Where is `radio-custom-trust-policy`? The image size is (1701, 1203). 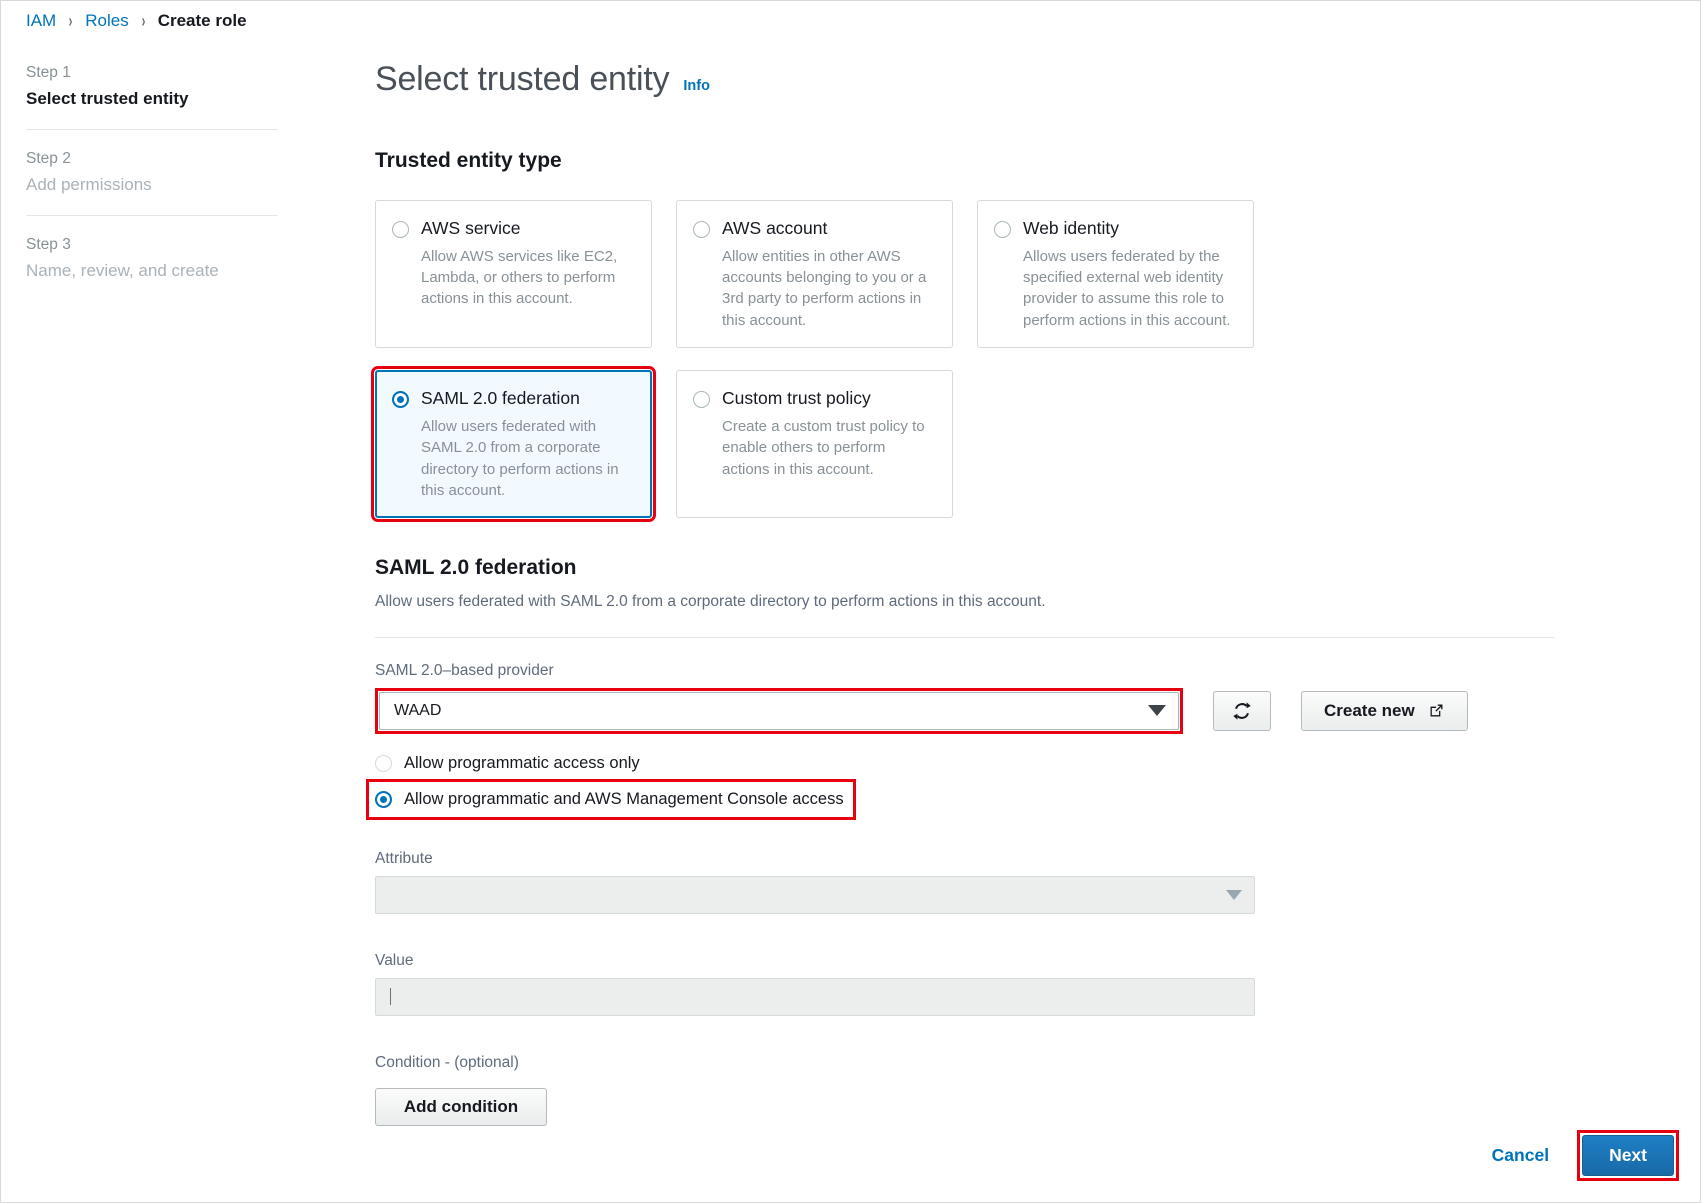
radio-custom-trust-policy is located at coordinates (701, 400).